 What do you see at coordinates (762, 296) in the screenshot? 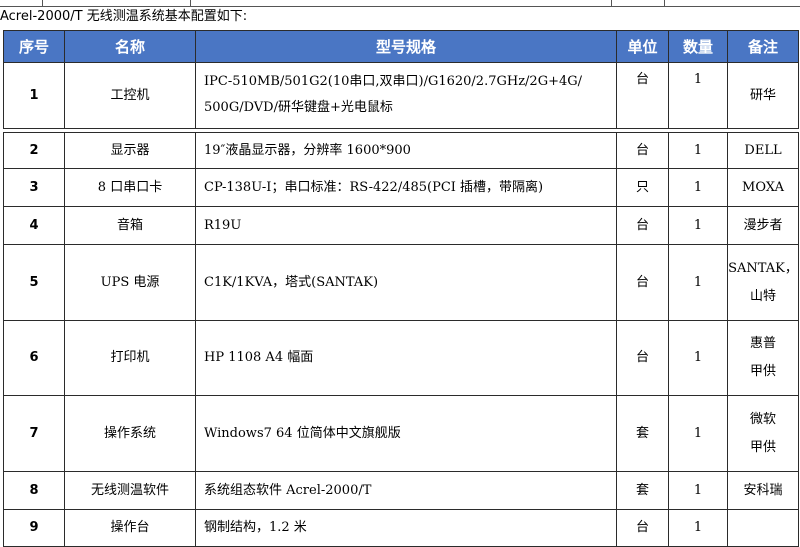
I see `note-line: 山特` at bounding box center [762, 296].